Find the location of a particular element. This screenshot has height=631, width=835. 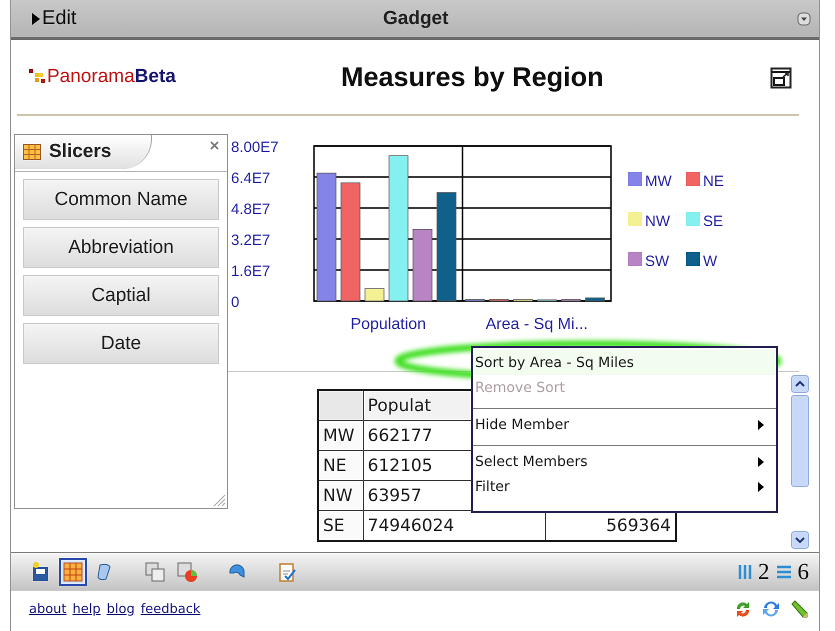

table-cell: 63957 is located at coordinates (395, 496).